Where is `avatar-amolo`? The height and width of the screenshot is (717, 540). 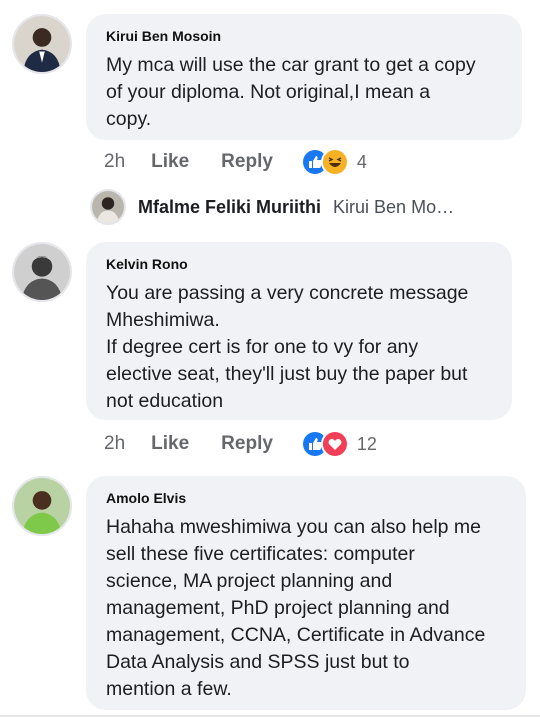 avatar-amolo is located at coordinates (42, 506).